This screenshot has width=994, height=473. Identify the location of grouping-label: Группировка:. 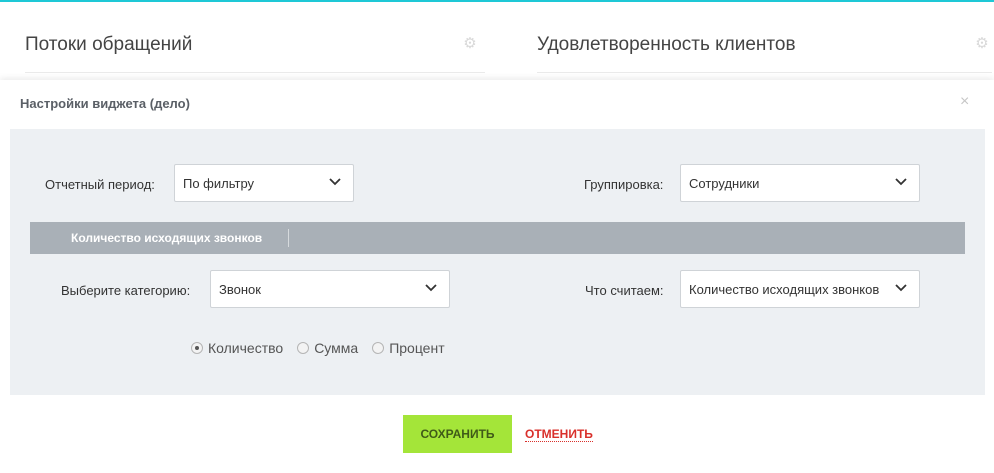
(624, 184).